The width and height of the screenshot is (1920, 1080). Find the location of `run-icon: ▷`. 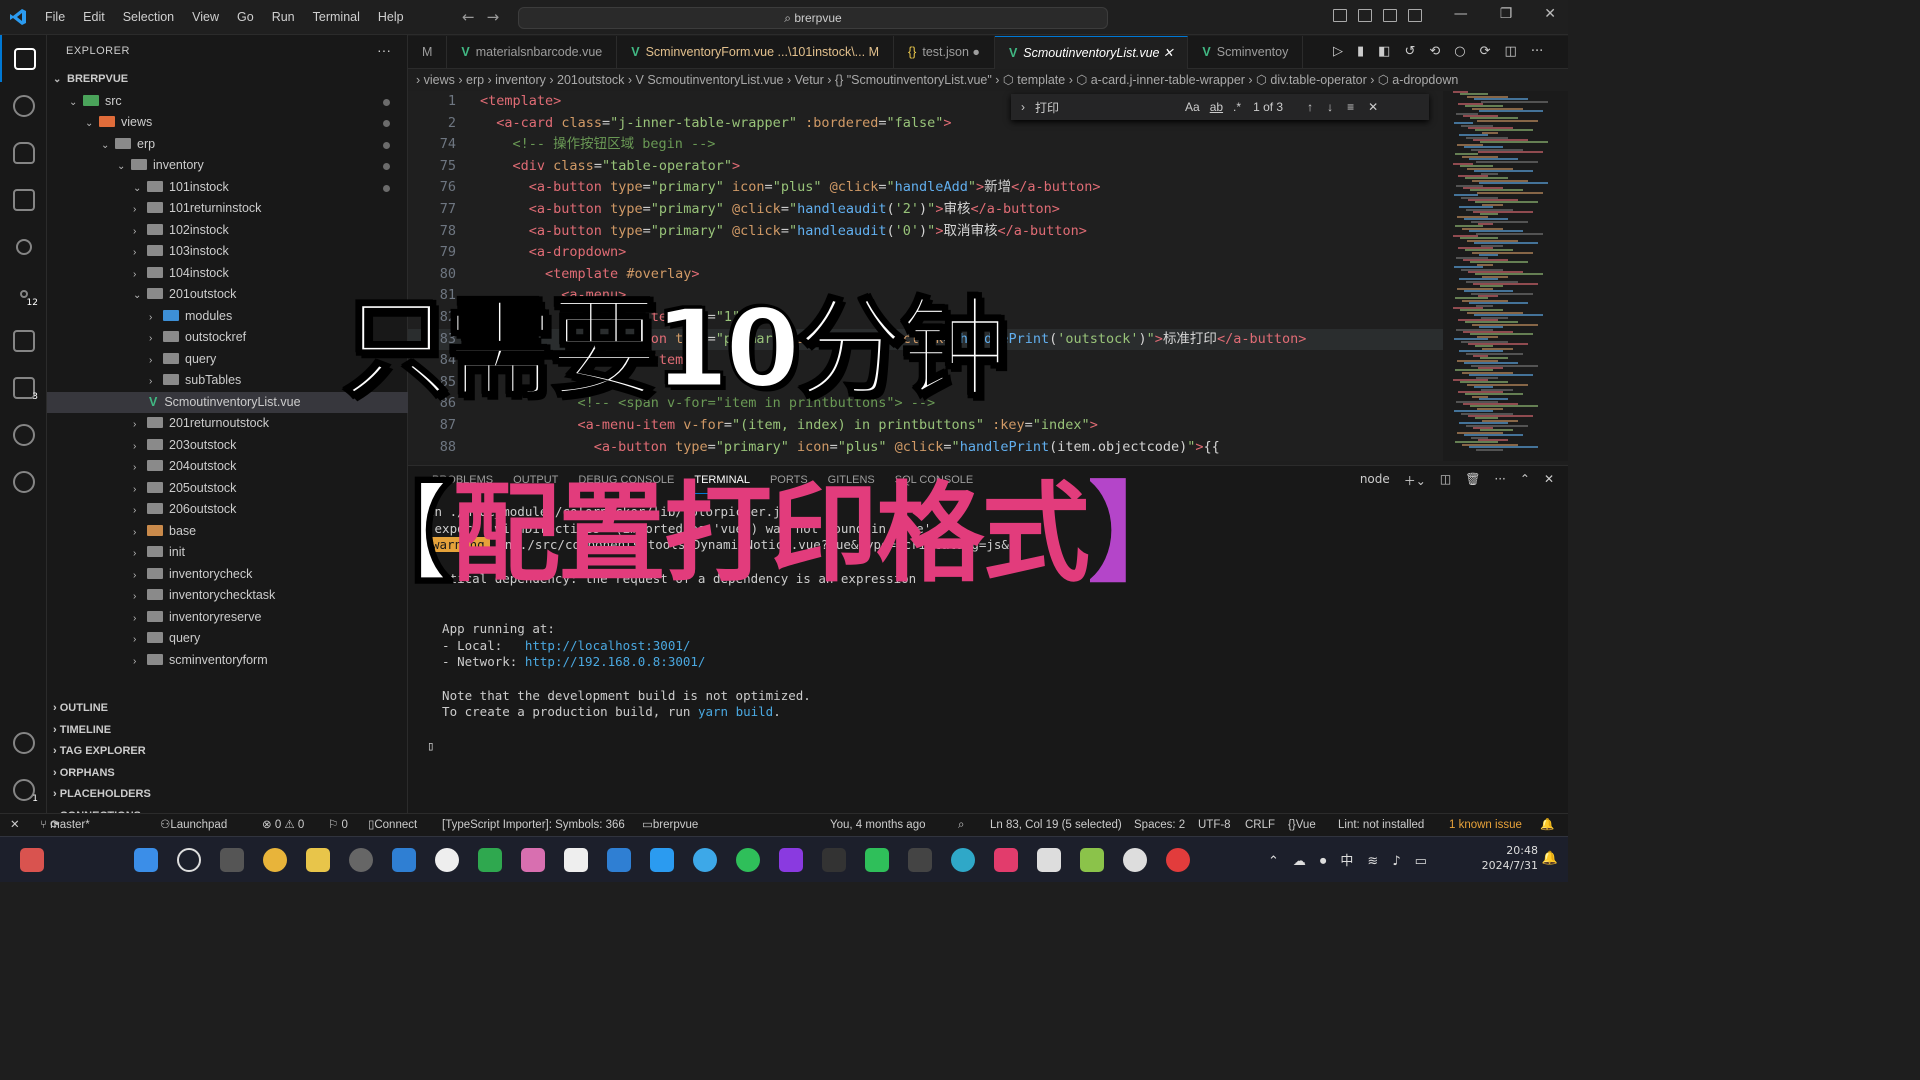

run-icon: ▷ is located at coordinates (1338, 51).